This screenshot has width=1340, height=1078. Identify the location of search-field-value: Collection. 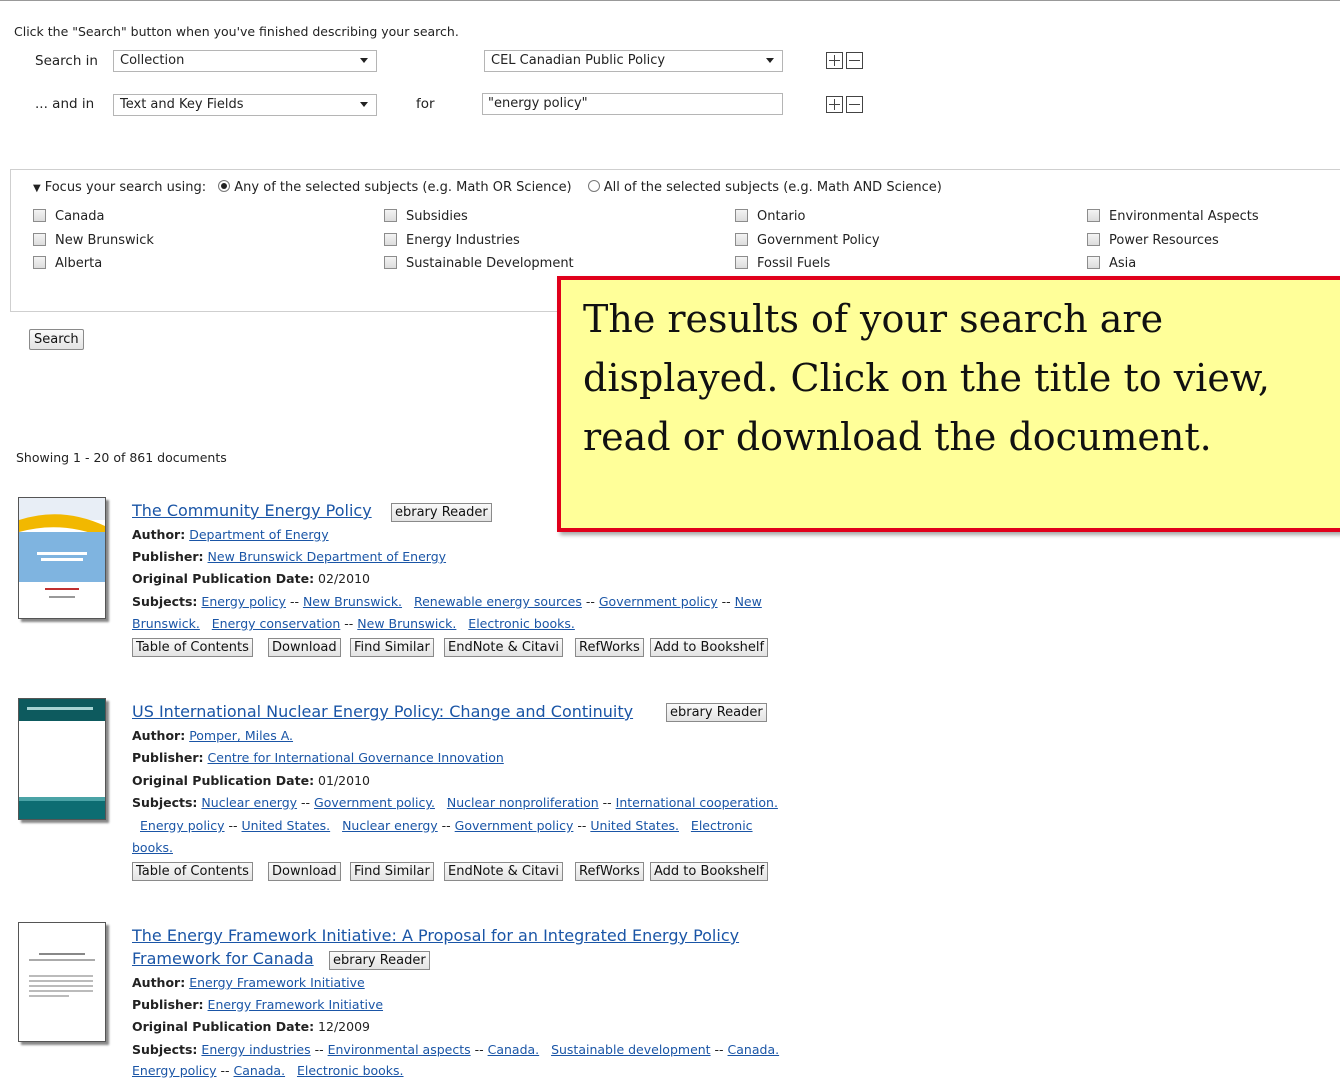
(152, 60).